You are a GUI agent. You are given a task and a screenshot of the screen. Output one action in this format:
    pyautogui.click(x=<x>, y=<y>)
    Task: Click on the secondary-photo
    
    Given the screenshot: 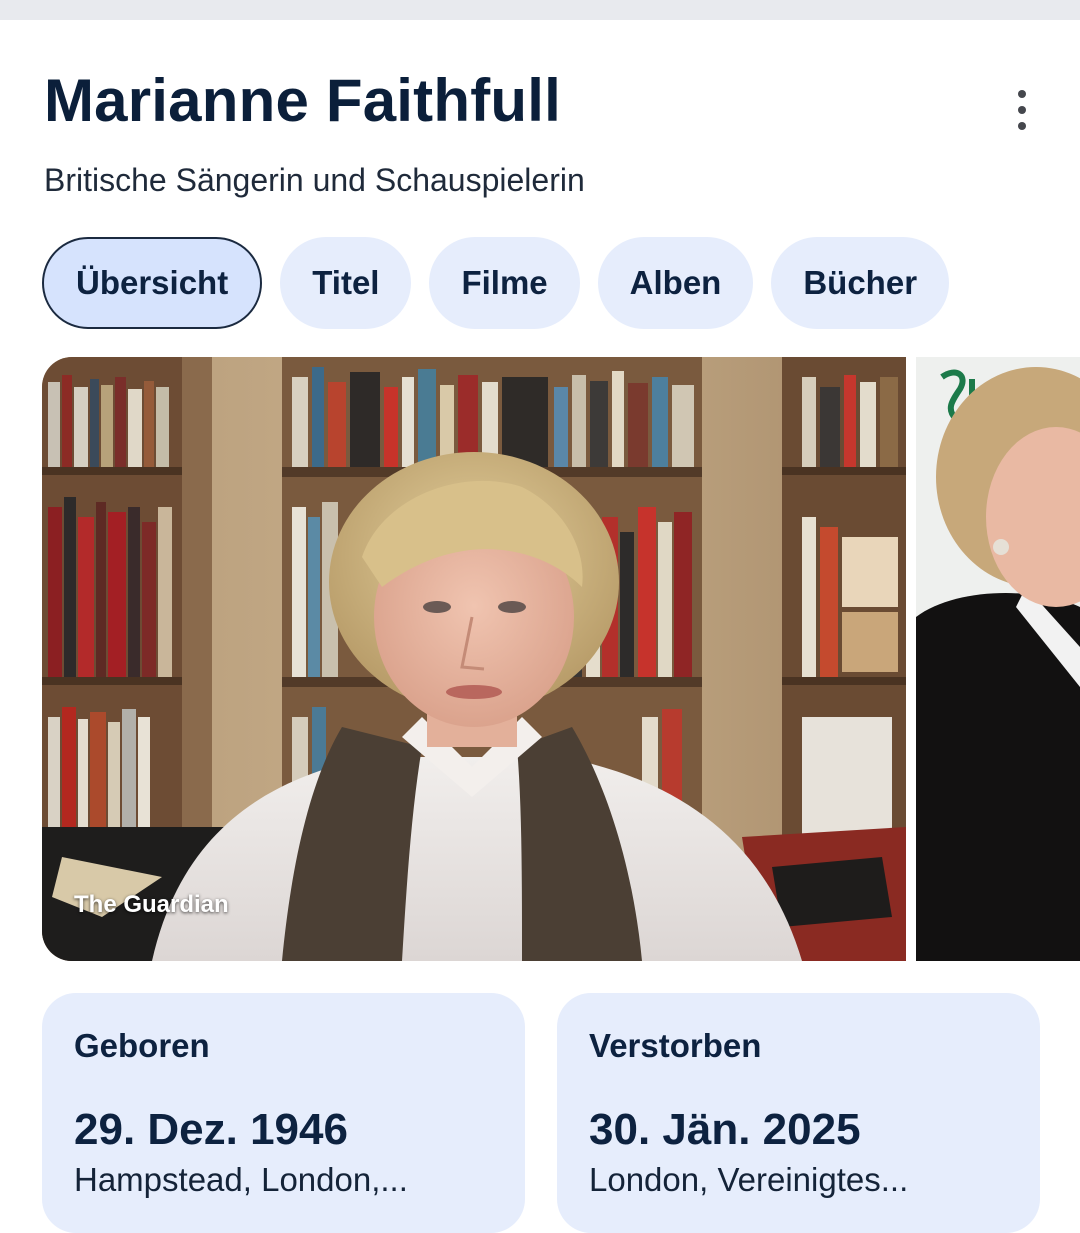 What is the action you would take?
    pyautogui.click(x=998, y=659)
    